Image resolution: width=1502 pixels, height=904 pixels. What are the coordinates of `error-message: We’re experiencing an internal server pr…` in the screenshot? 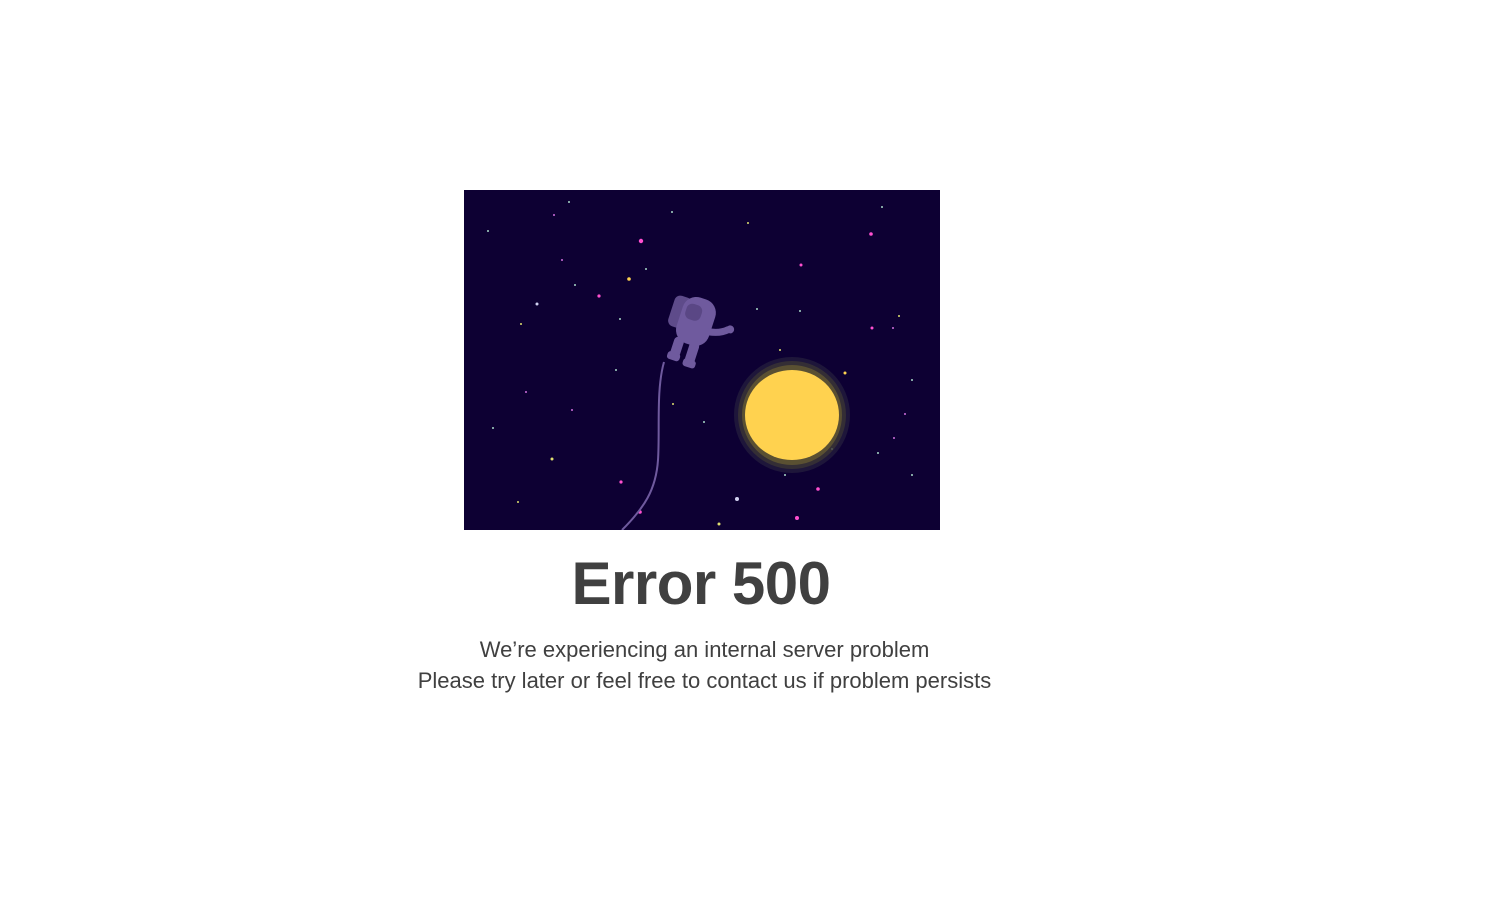 It's located at (704, 665).